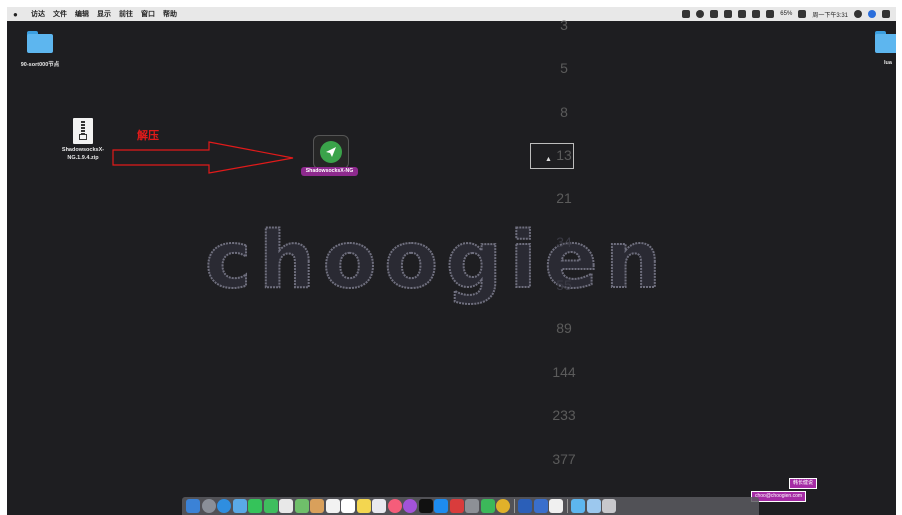  Describe the element at coordinates (82, 14) in the screenshot. I see `menu-edit: 编辑` at that location.